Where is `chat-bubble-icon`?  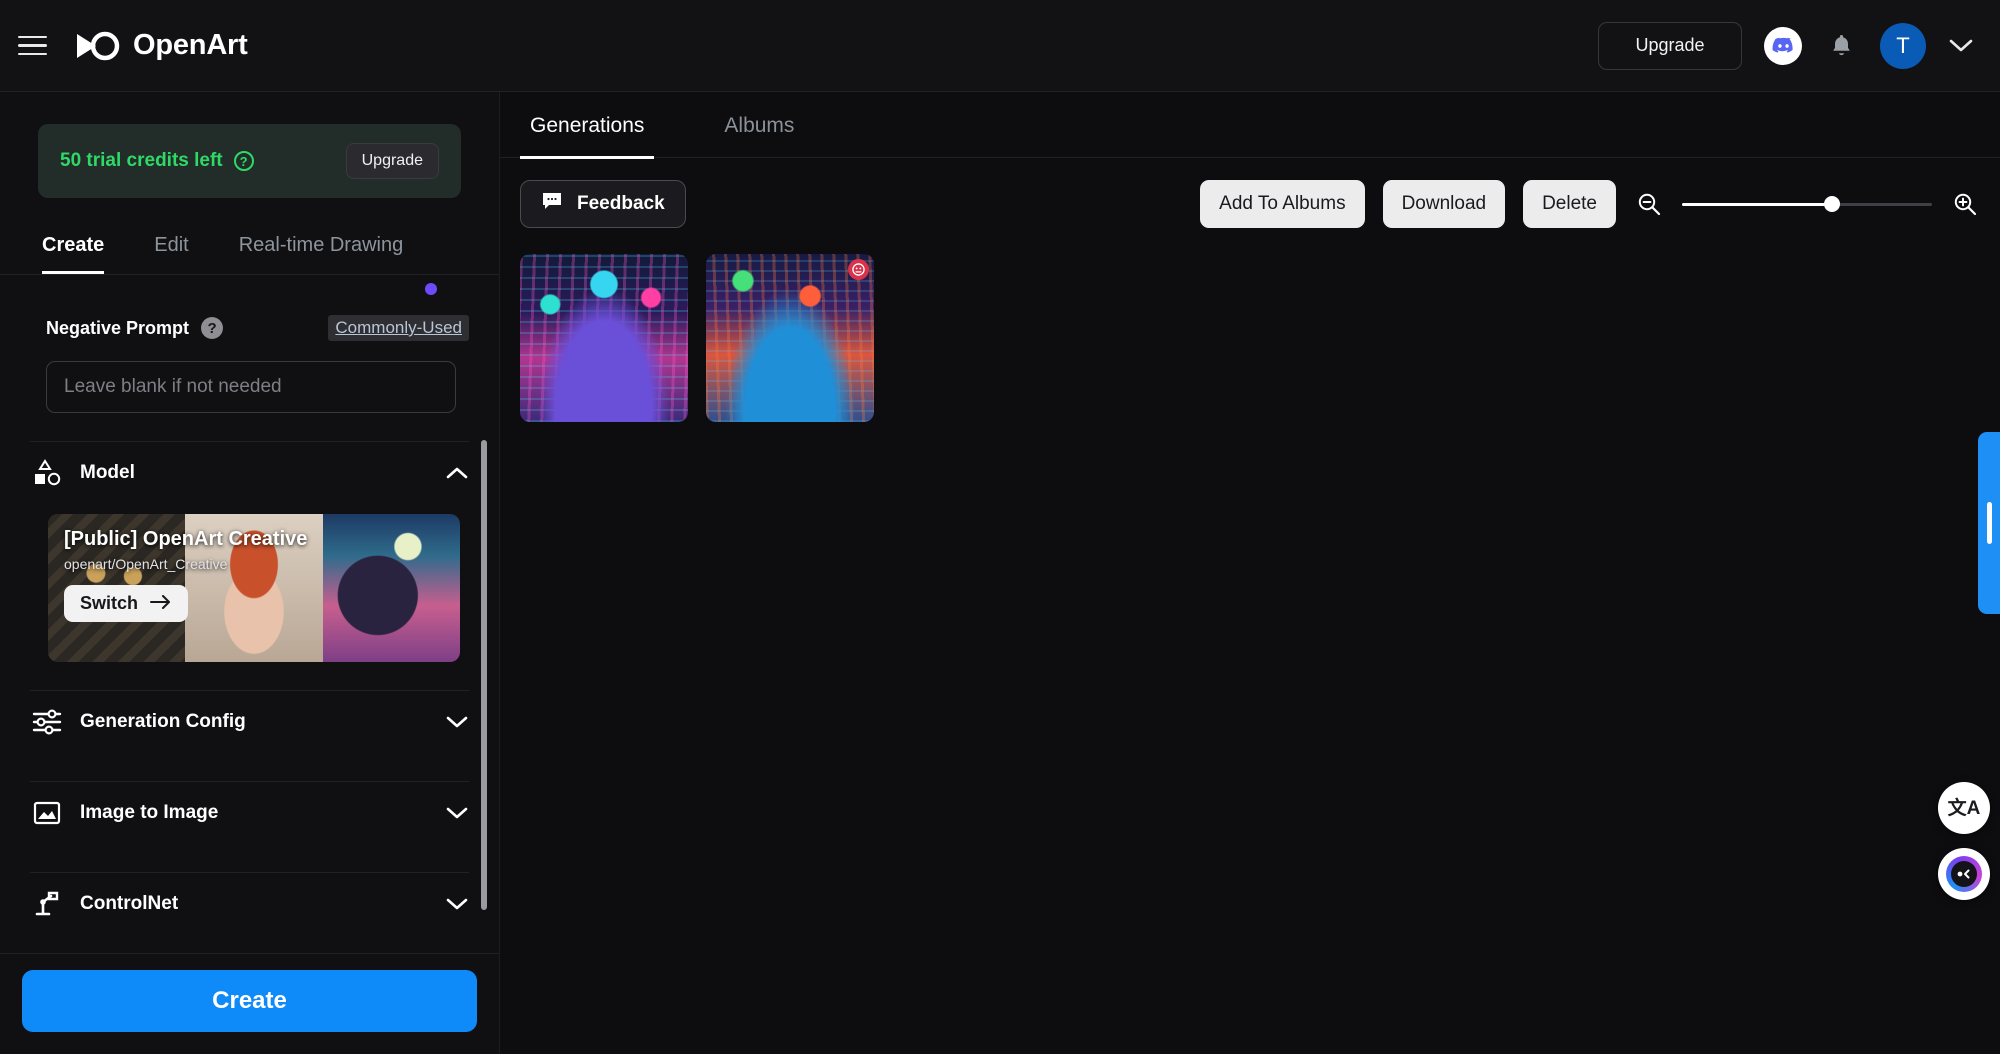 chat-bubble-icon is located at coordinates (552, 204).